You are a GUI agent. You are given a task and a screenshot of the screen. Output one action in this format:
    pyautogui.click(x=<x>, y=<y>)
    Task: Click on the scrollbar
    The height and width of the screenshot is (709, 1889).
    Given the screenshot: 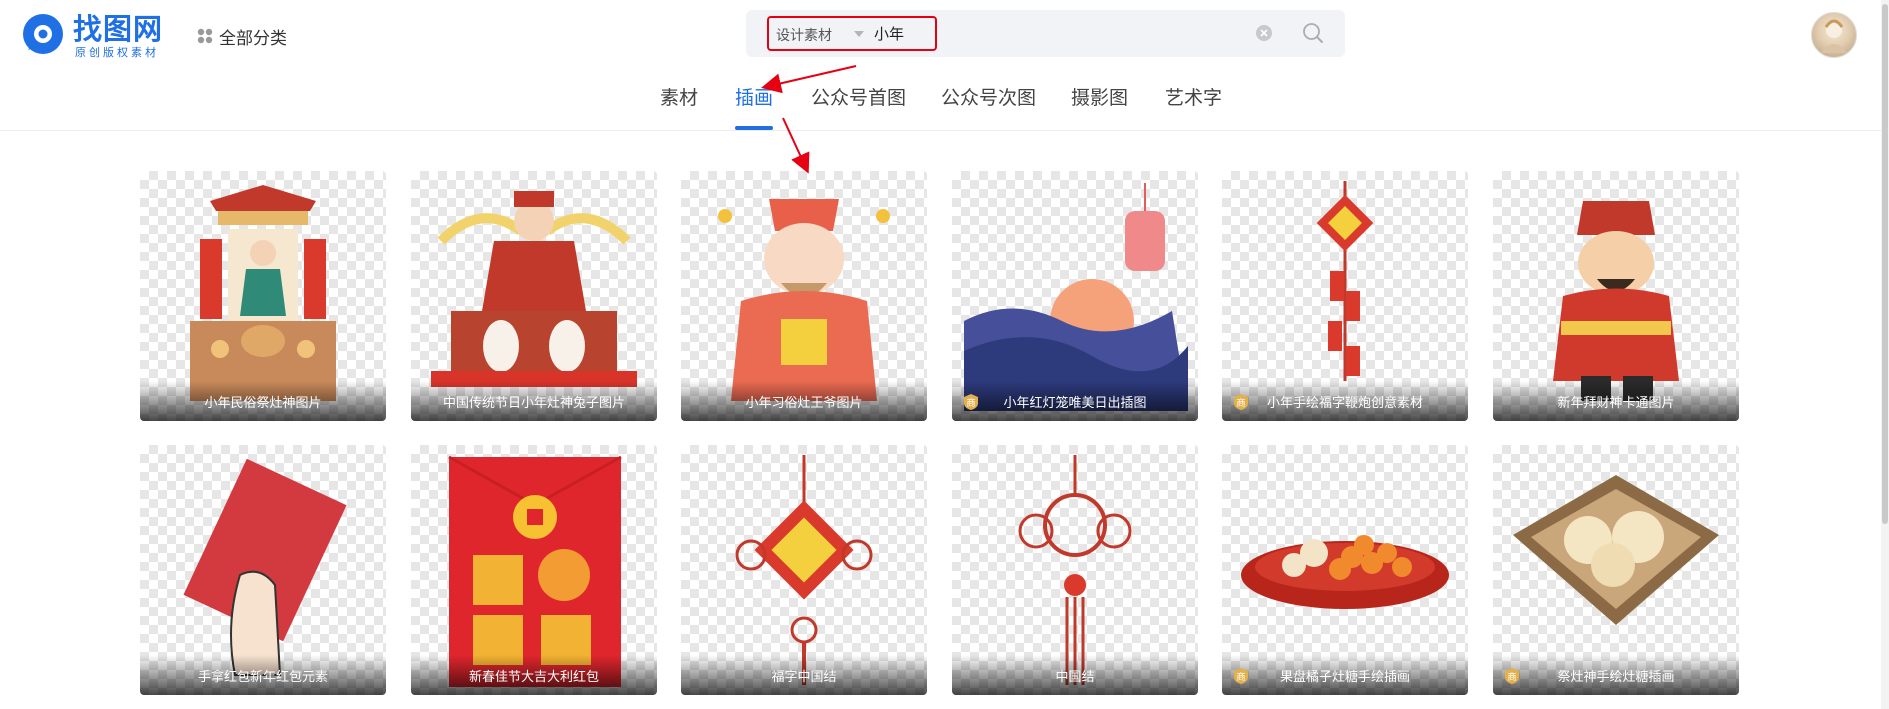 What is the action you would take?
    pyautogui.click(x=1885, y=354)
    